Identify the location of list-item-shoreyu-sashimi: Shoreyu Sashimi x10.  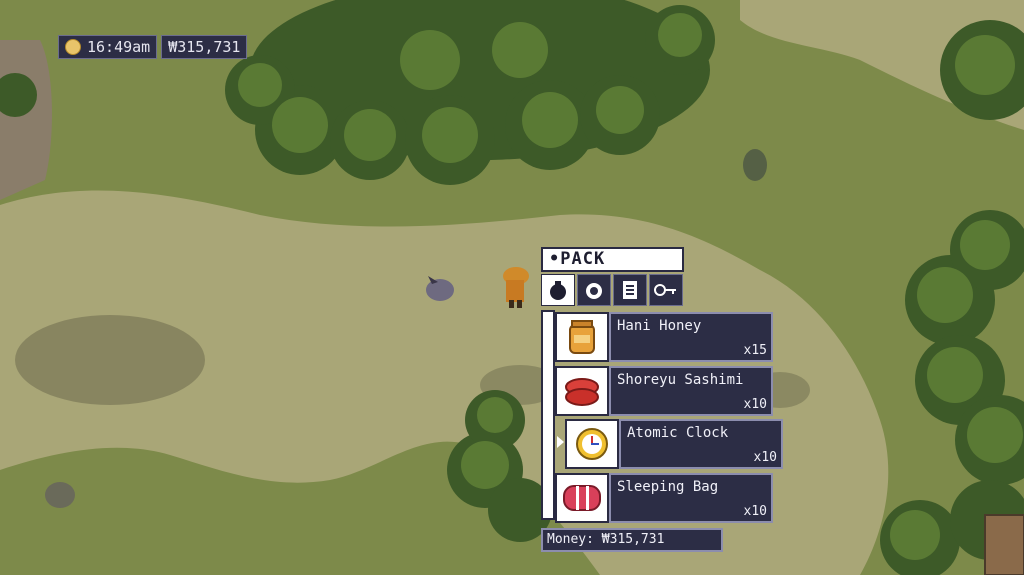
(664, 391).